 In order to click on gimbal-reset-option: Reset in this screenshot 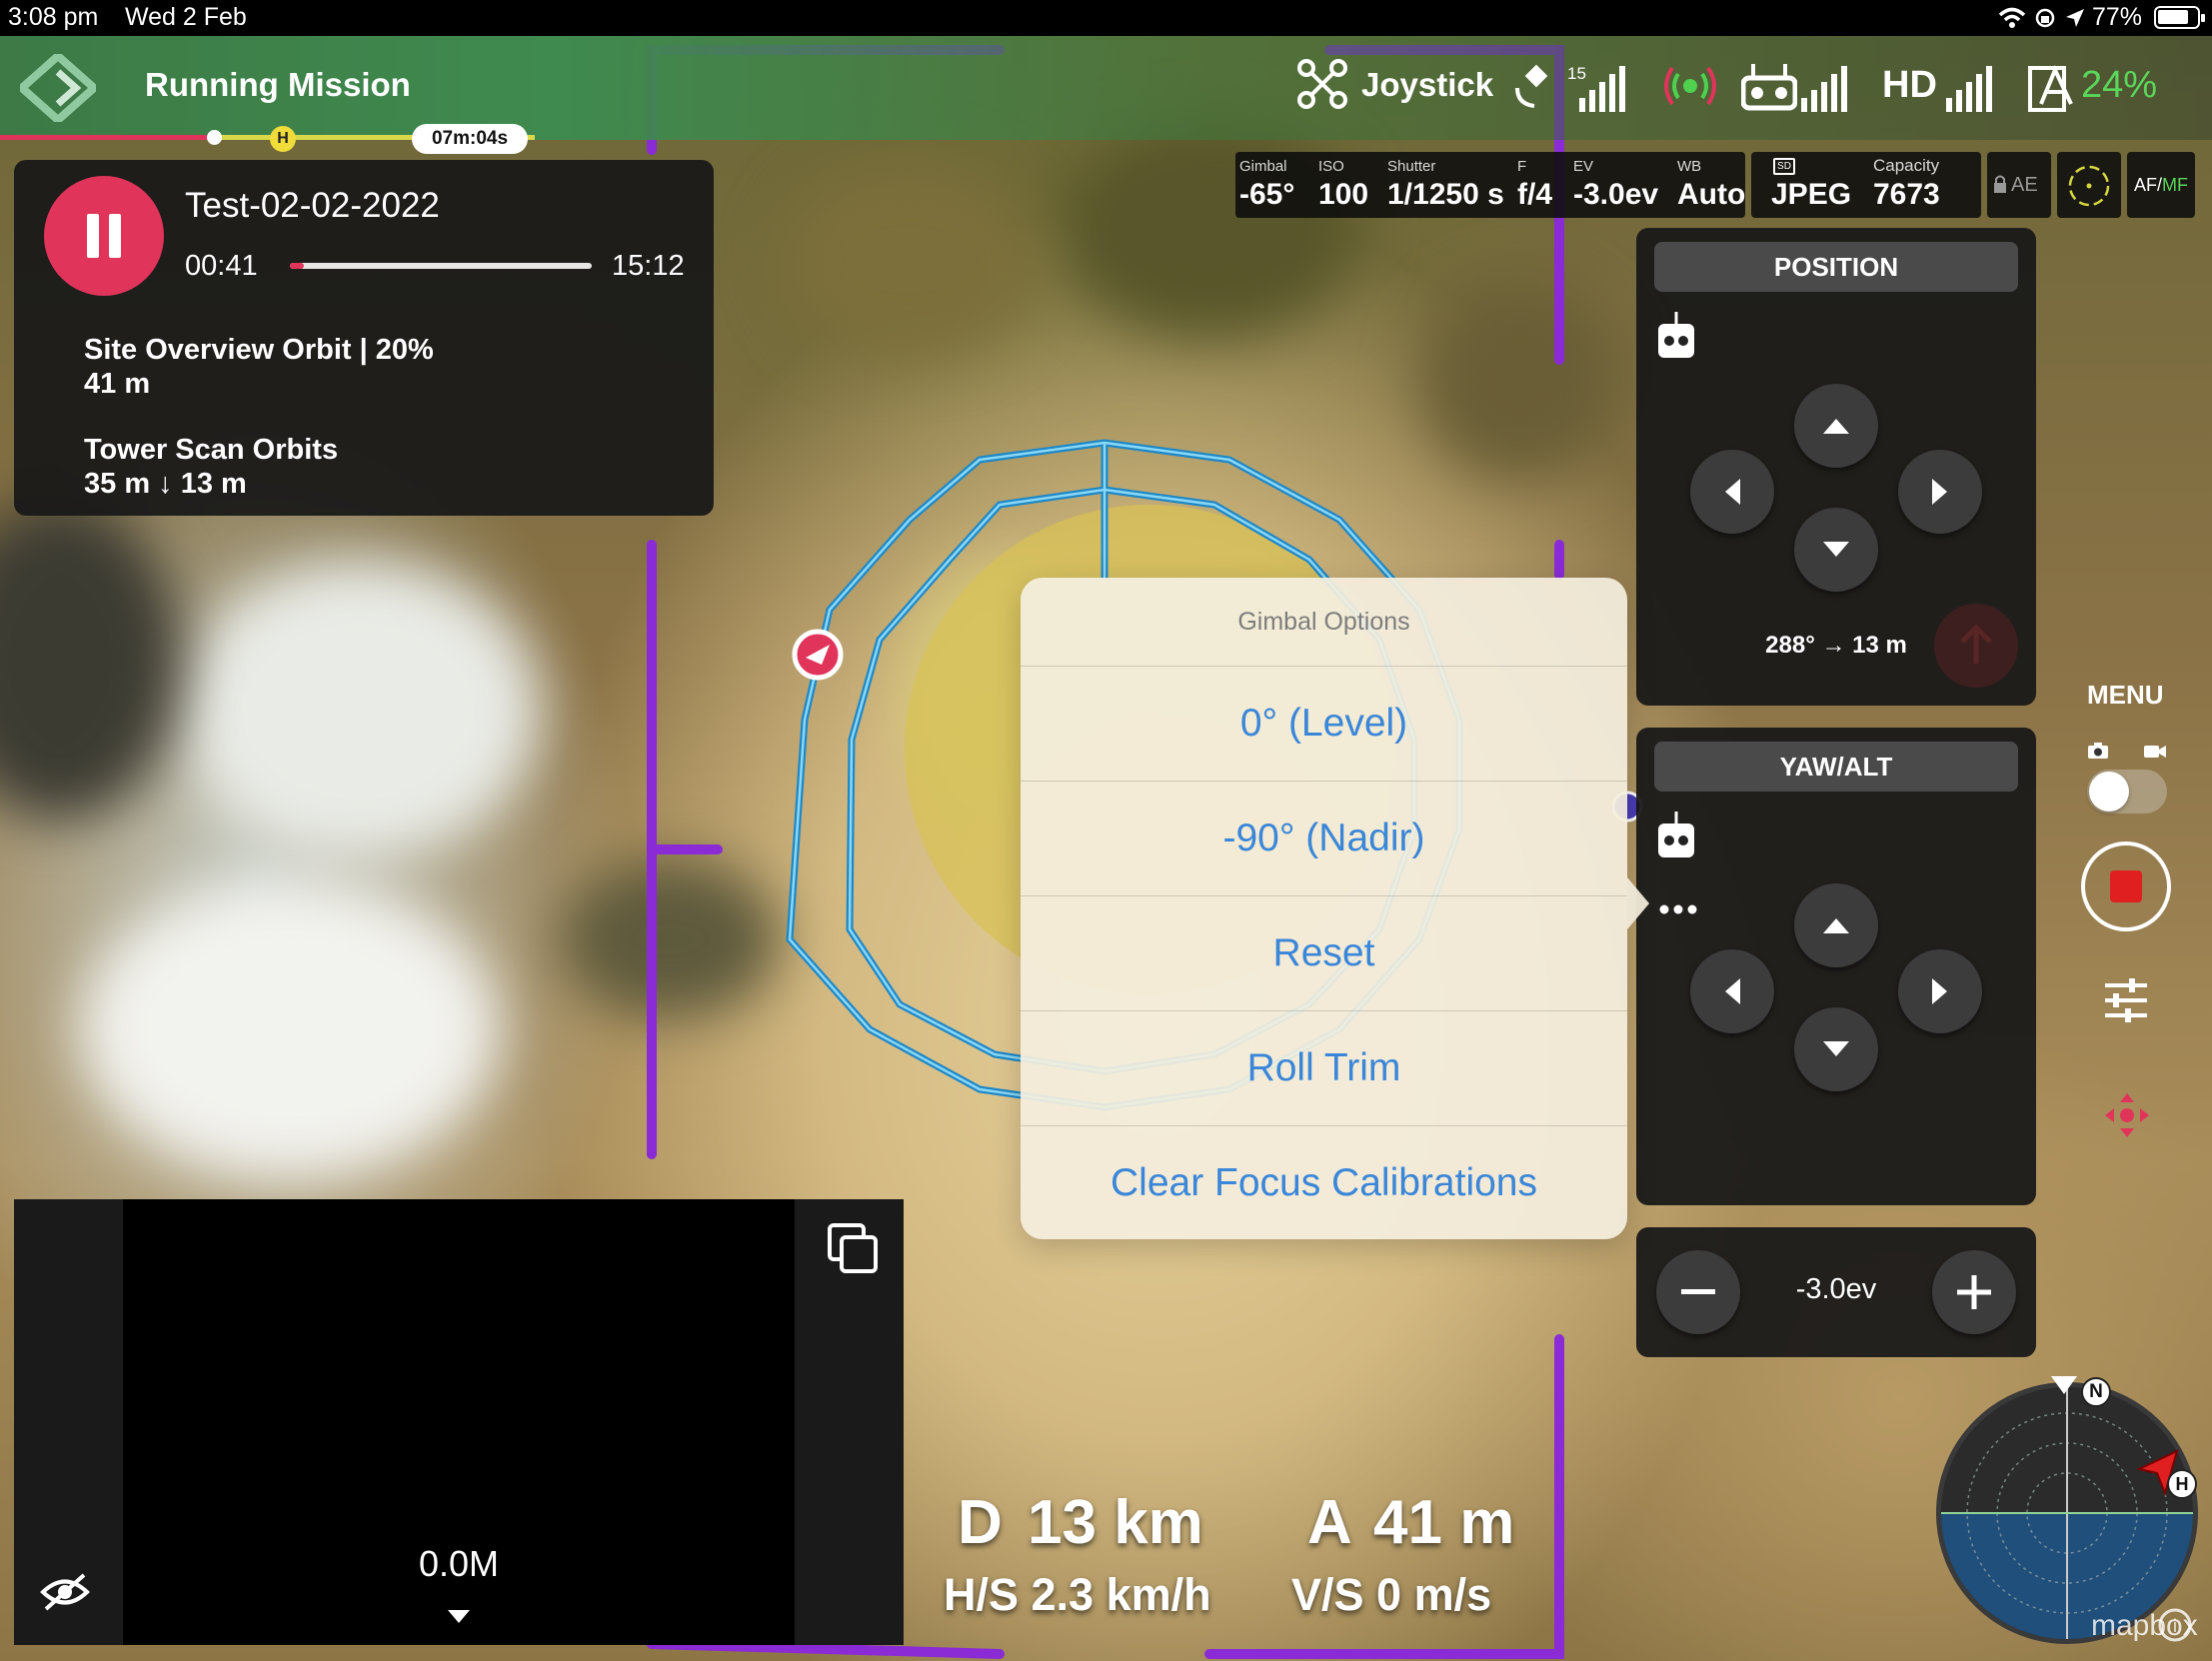, I will do `click(1324, 952)`.